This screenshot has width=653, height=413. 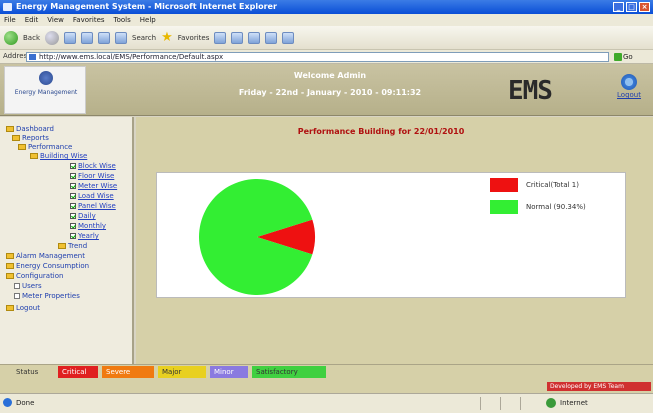 I want to click on tree-item-daily: Daily, so click(x=83, y=216).